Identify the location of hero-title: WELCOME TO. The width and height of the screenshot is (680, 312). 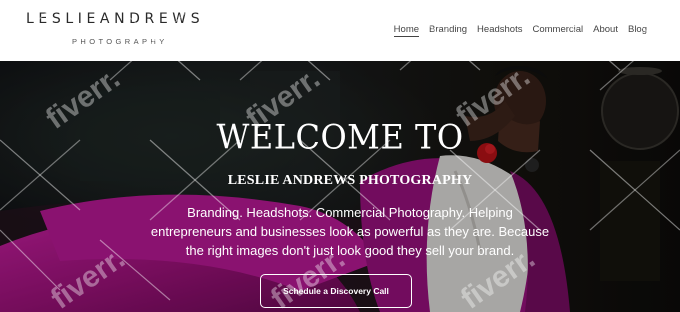
(340, 137).